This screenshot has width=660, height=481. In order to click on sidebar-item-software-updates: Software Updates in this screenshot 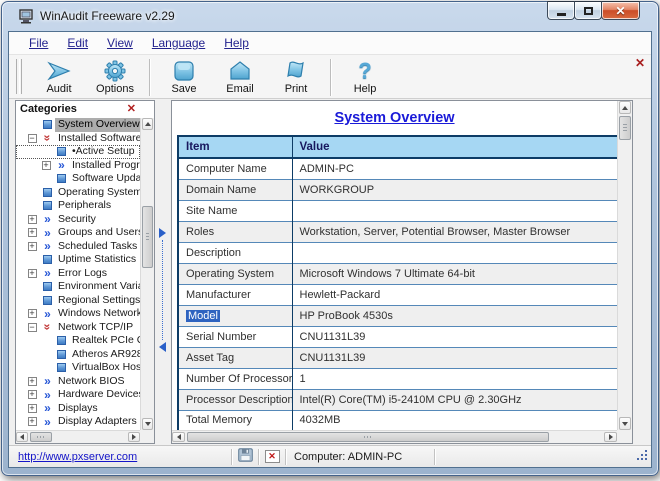, I will do `click(78, 179)`.